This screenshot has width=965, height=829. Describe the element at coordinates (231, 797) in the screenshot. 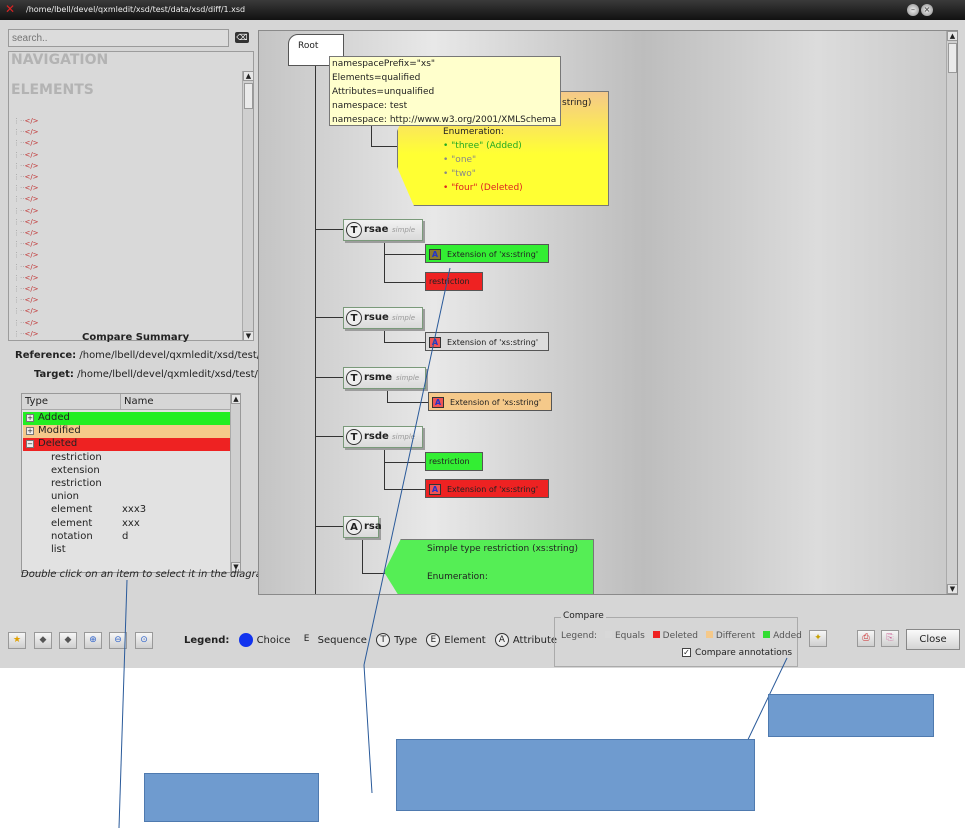

I see `callout-box-summary` at that location.